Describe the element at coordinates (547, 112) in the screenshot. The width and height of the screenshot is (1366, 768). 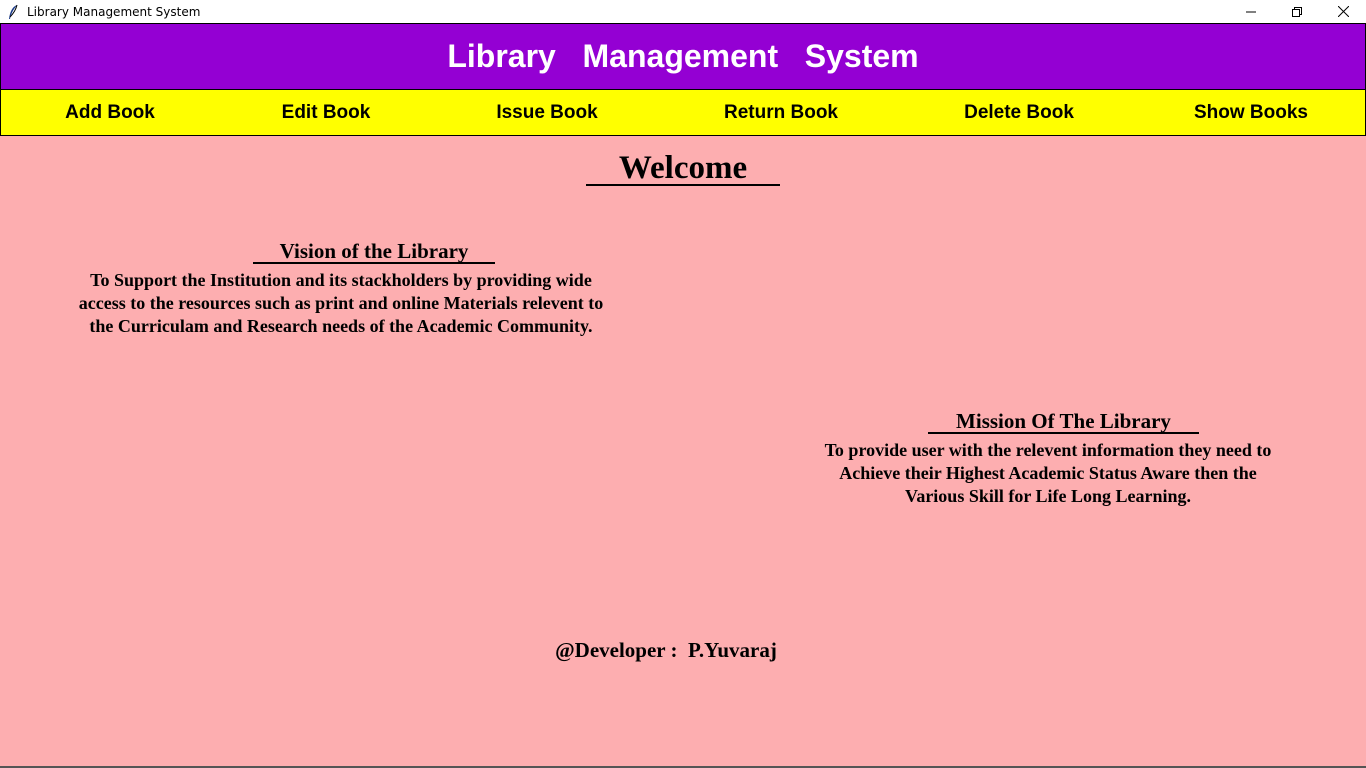
I see `issue-book-button: Issue Book` at that location.